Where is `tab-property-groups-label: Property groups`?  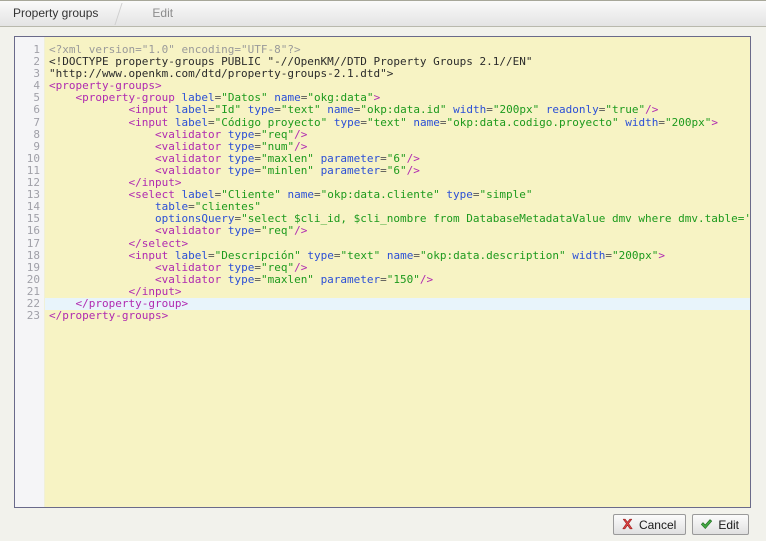
tab-property-groups-label: Property groups is located at coordinates (56, 13).